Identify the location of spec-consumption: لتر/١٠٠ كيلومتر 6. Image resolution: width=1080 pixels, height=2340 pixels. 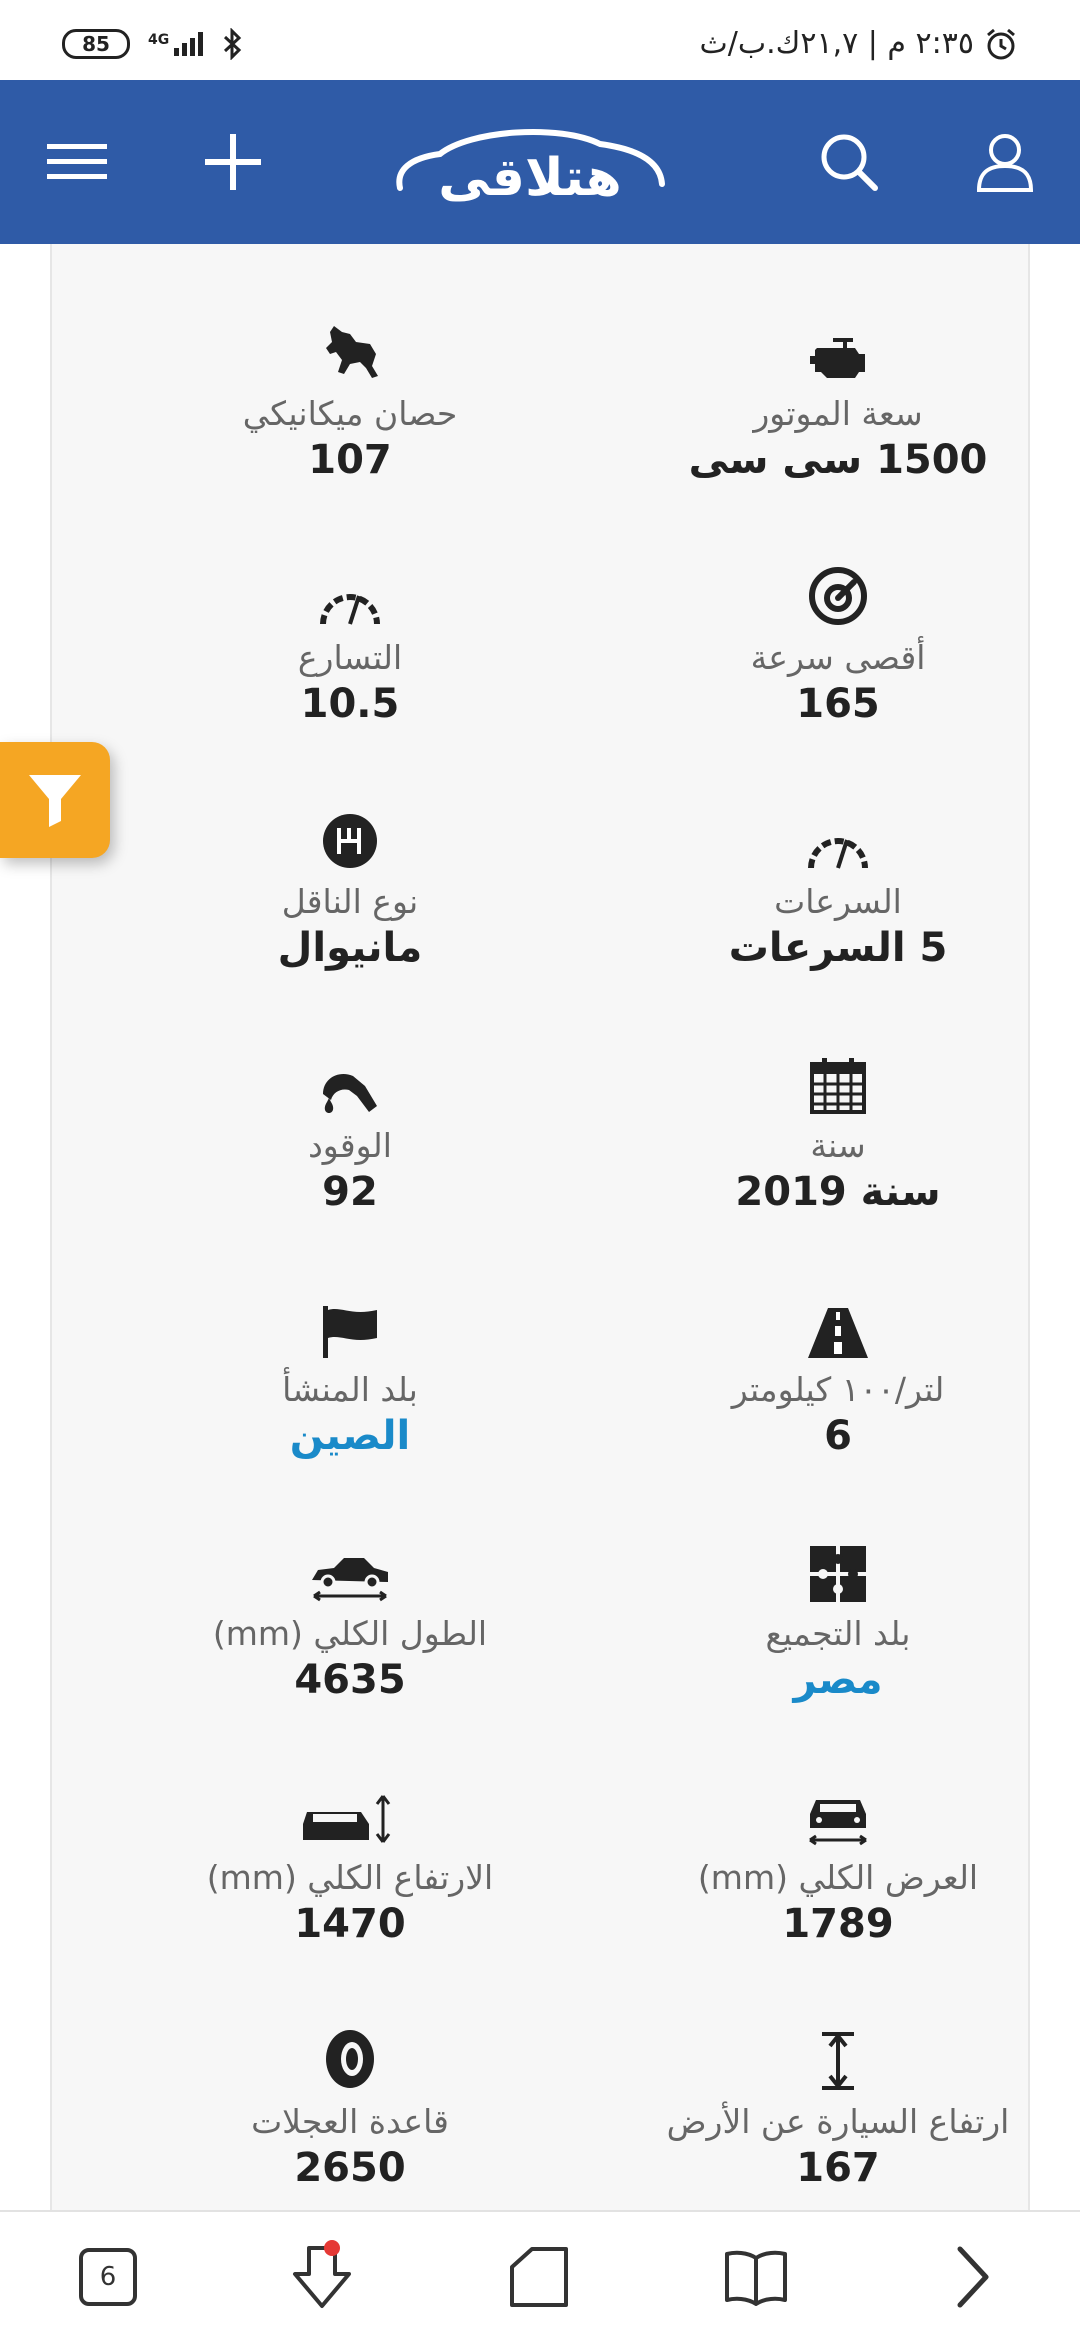
(838, 1373).